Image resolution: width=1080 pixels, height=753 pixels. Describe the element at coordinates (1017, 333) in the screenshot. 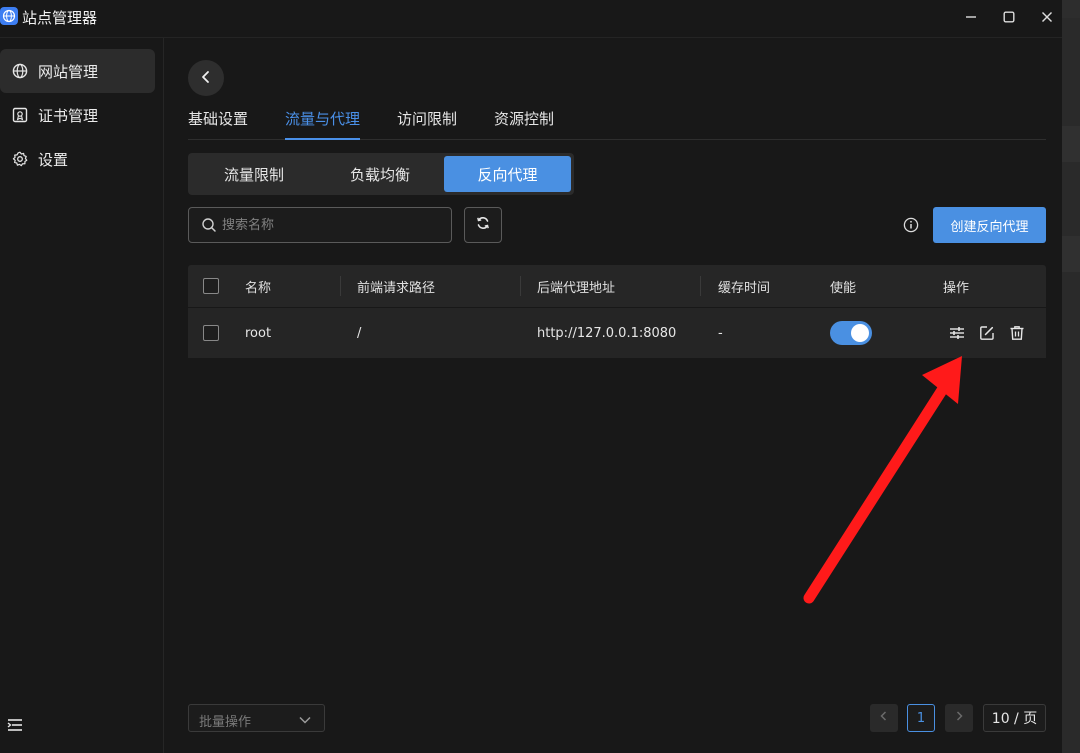

I see `trash-icon` at that location.